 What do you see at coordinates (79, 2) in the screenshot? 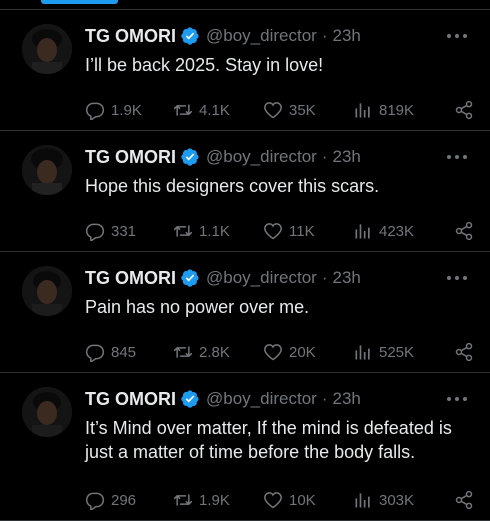
I see `active-tab-indicator` at bounding box center [79, 2].